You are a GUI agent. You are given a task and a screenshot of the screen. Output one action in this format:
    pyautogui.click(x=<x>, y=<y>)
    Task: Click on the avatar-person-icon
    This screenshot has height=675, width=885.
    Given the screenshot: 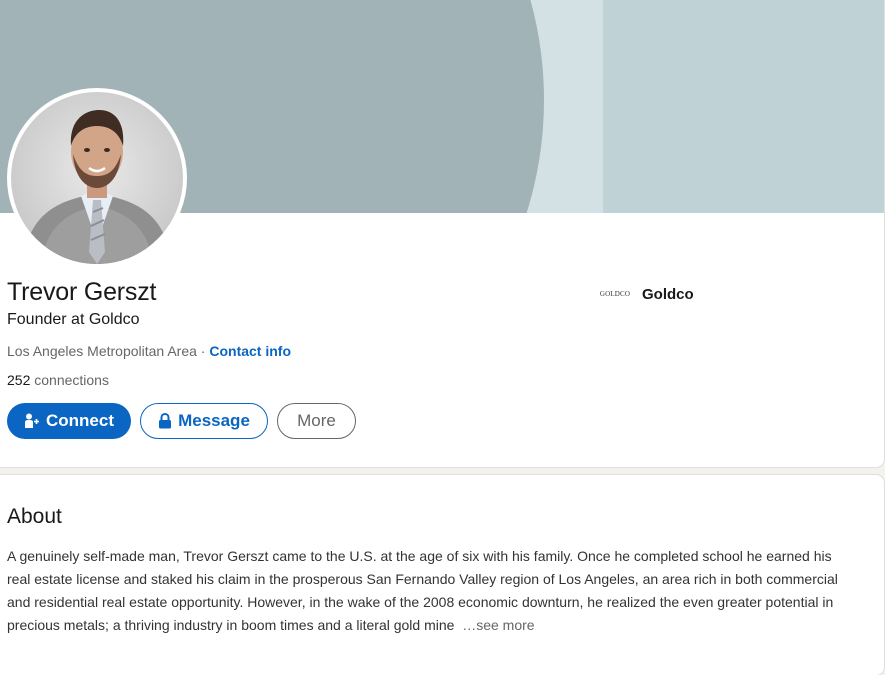 What is the action you would take?
    pyautogui.click(x=97, y=187)
    